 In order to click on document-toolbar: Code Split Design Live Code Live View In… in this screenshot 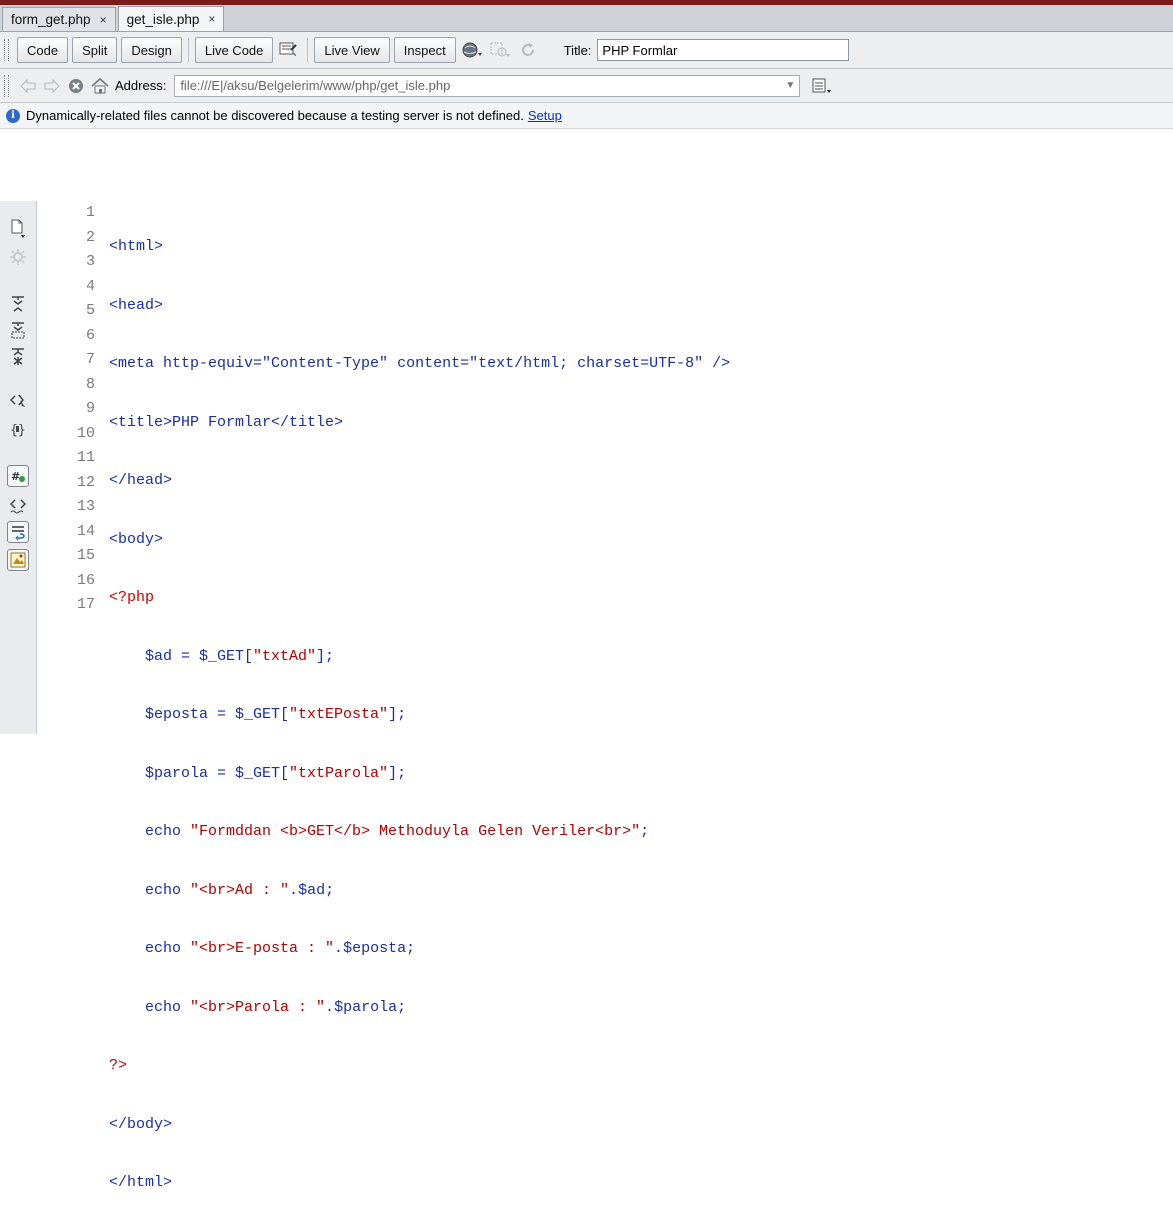, I will do `click(586, 50)`.